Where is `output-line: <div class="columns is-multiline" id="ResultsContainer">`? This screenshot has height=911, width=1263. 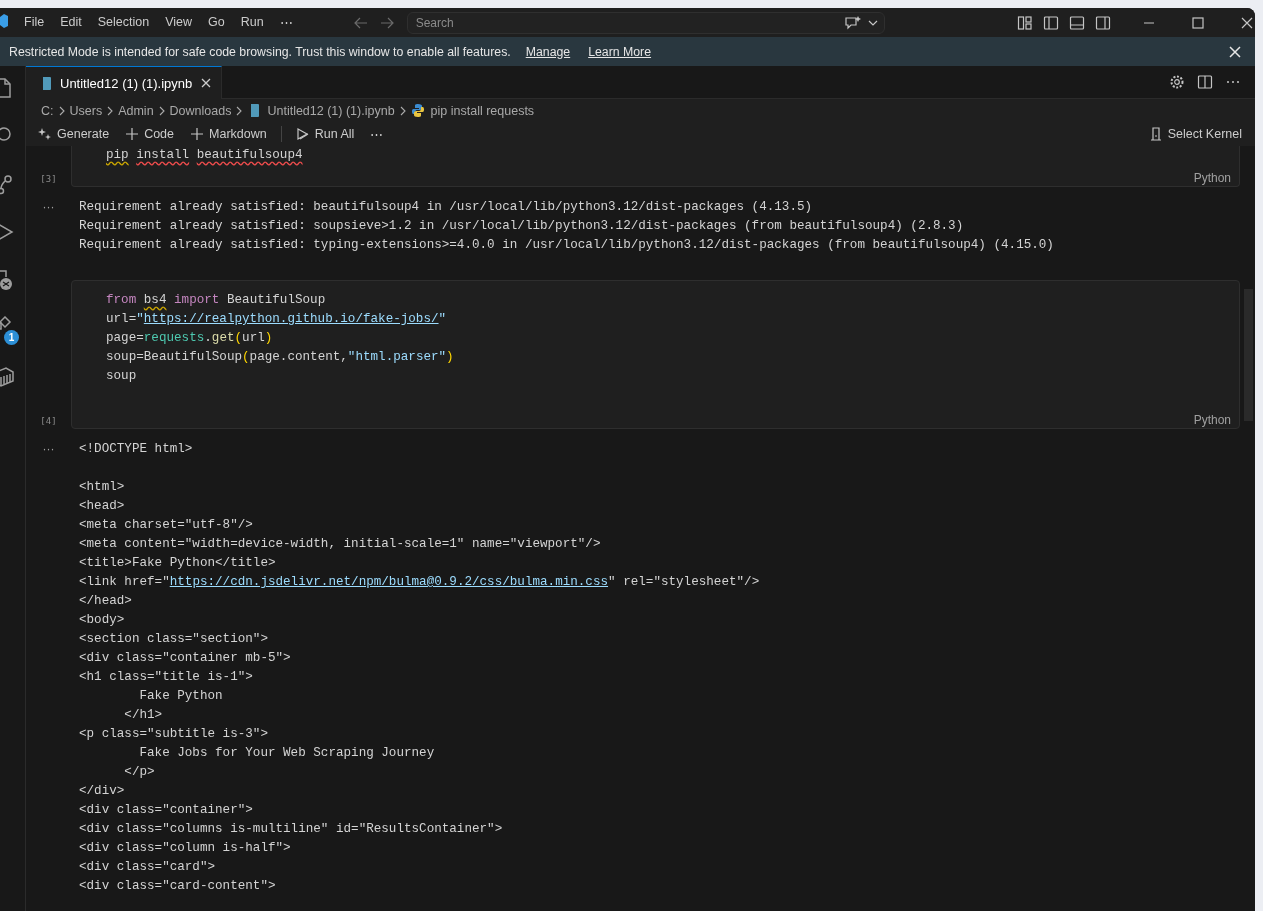 output-line: <div class="columns is-multiline" id="ResultsContainer"> is located at coordinates (291, 829).